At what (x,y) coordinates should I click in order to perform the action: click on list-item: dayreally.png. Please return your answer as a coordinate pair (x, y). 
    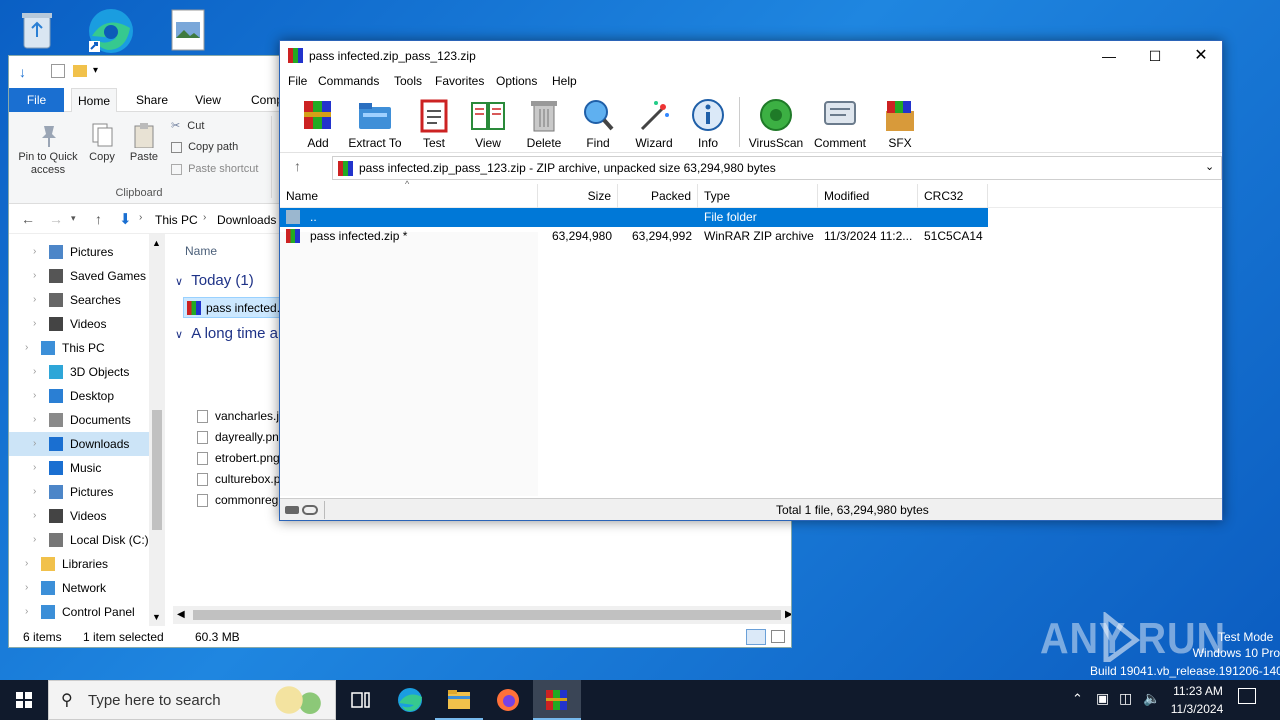
    Looking at the image, I should click on (240, 437).